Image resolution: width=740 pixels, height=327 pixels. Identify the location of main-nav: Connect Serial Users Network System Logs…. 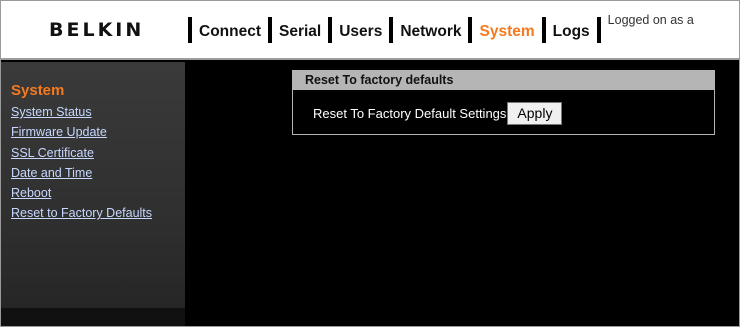
(437, 29).